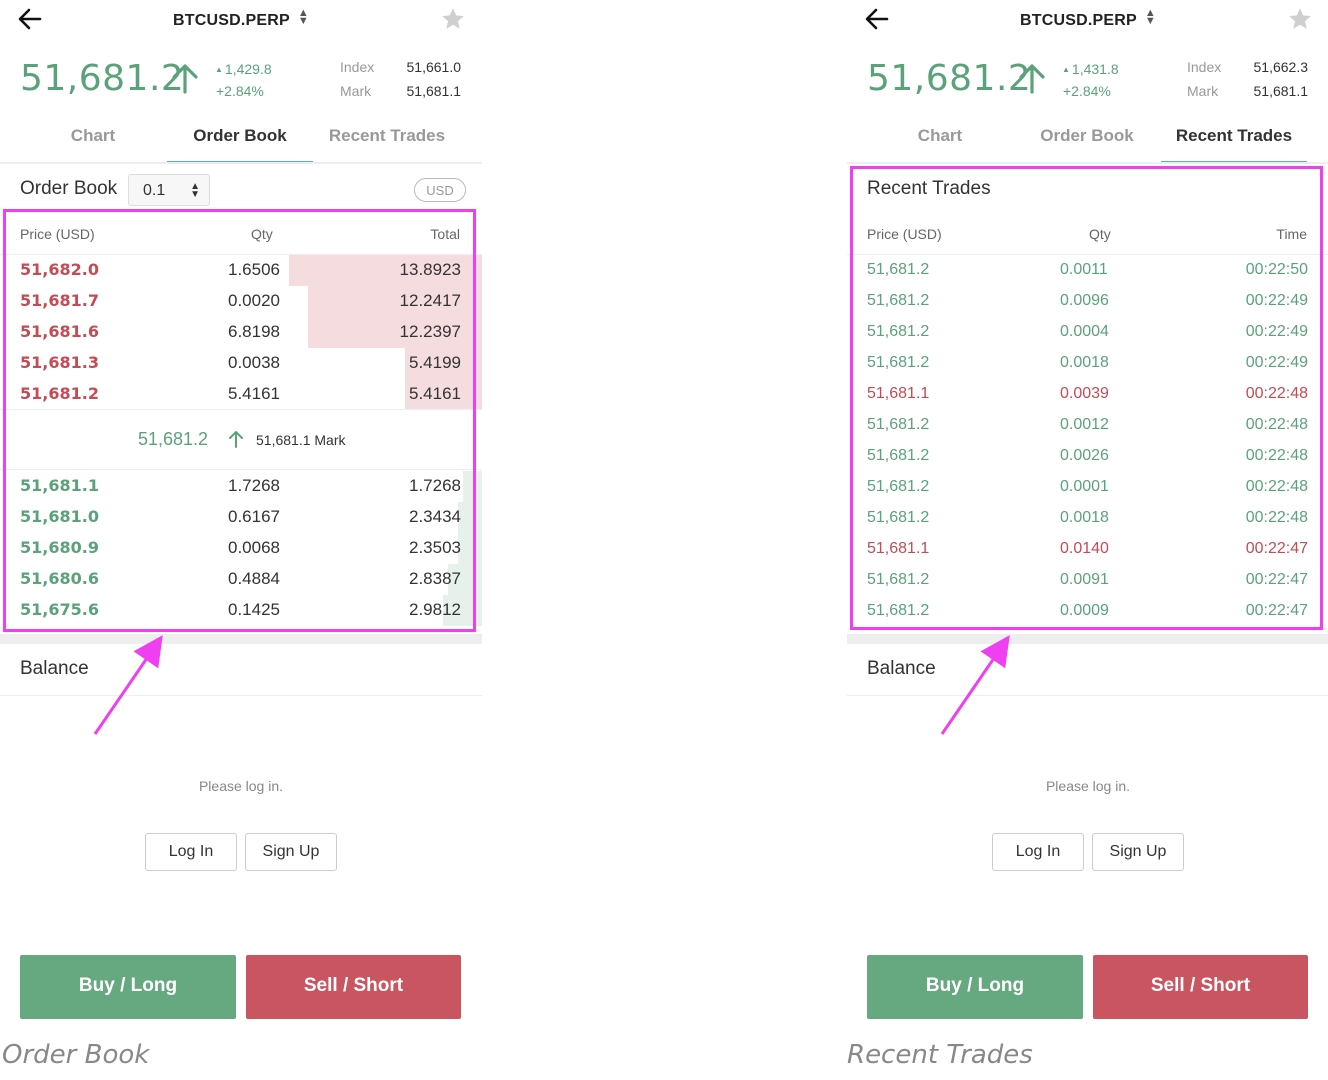  What do you see at coordinates (1090, 69) in the screenshot?
I see `change-absolute: 1,431.8` at bounding box center [1090, 69].